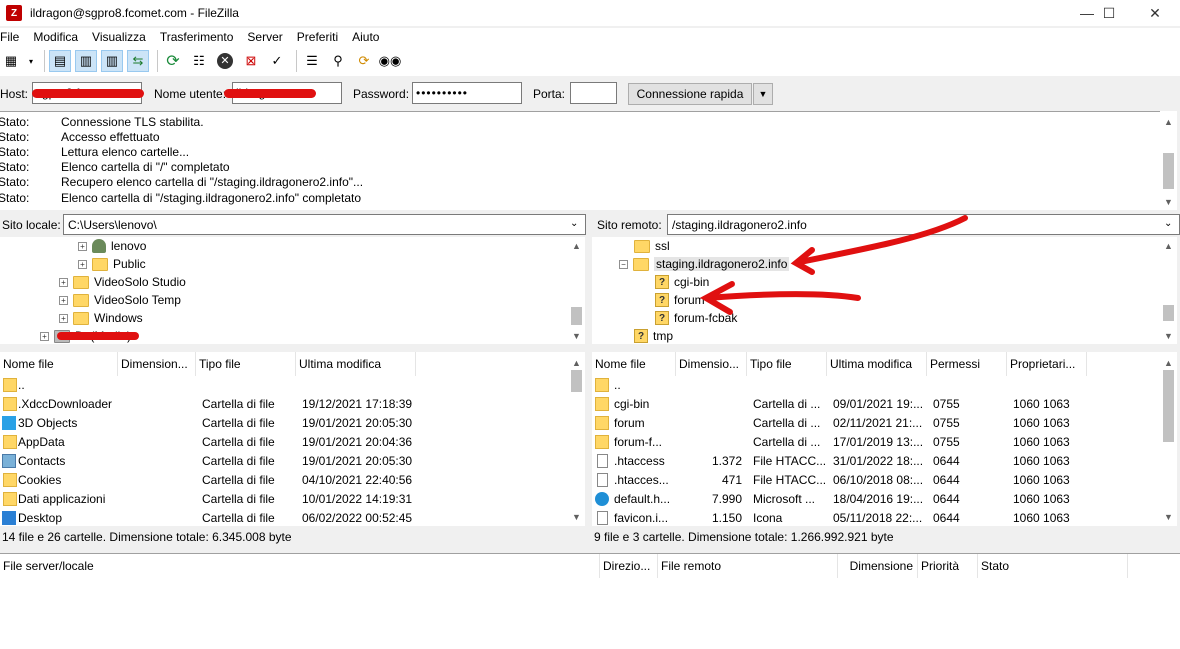 This screenshot has height=649, width=1180. I want to click on binoculars-icon: ◉◉, so click(390, 61).